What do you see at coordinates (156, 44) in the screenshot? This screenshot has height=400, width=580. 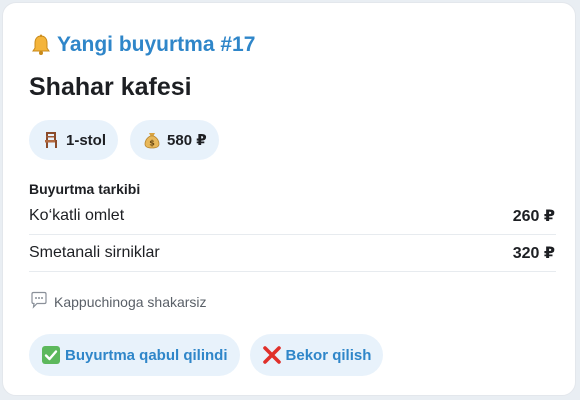 I see `order-title: Yangi buyurtma #17` at bounding box center [156, 44].